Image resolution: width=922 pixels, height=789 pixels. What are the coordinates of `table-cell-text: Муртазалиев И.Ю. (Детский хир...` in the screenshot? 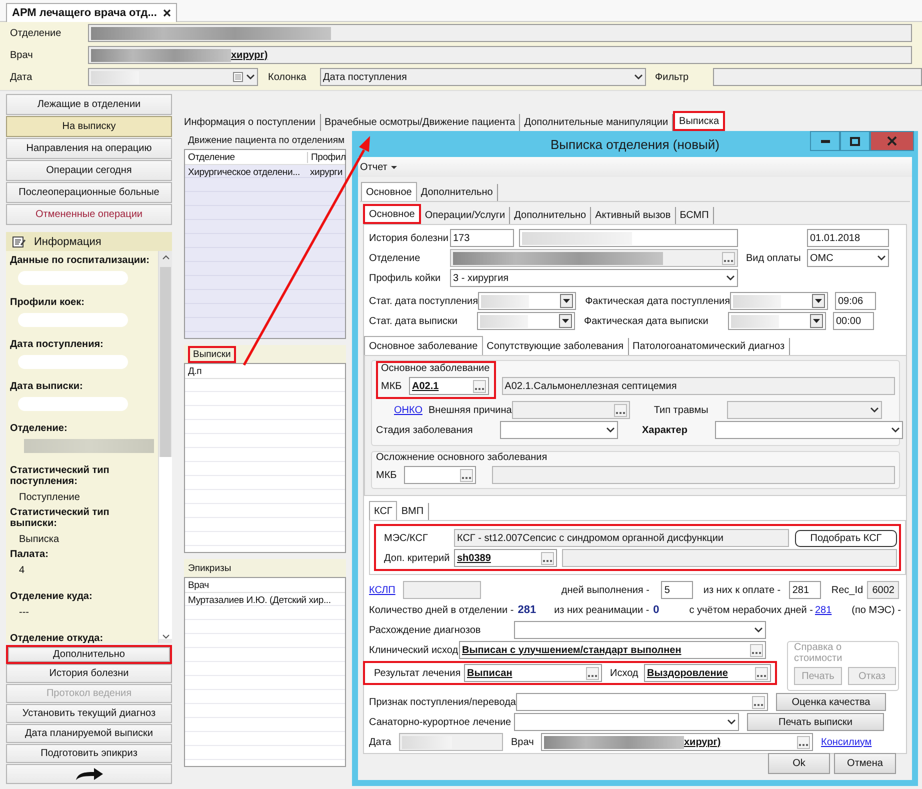 It's located at (259, 600).